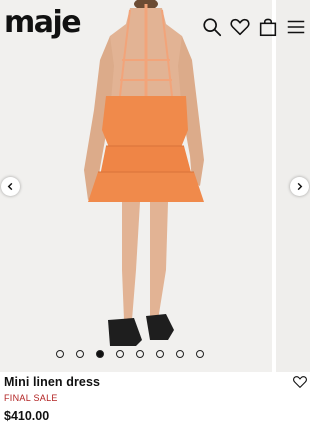 Image resolution: width=320 pixels, height=430 pixels. I want to click on heart-icon, so click(240, 27).